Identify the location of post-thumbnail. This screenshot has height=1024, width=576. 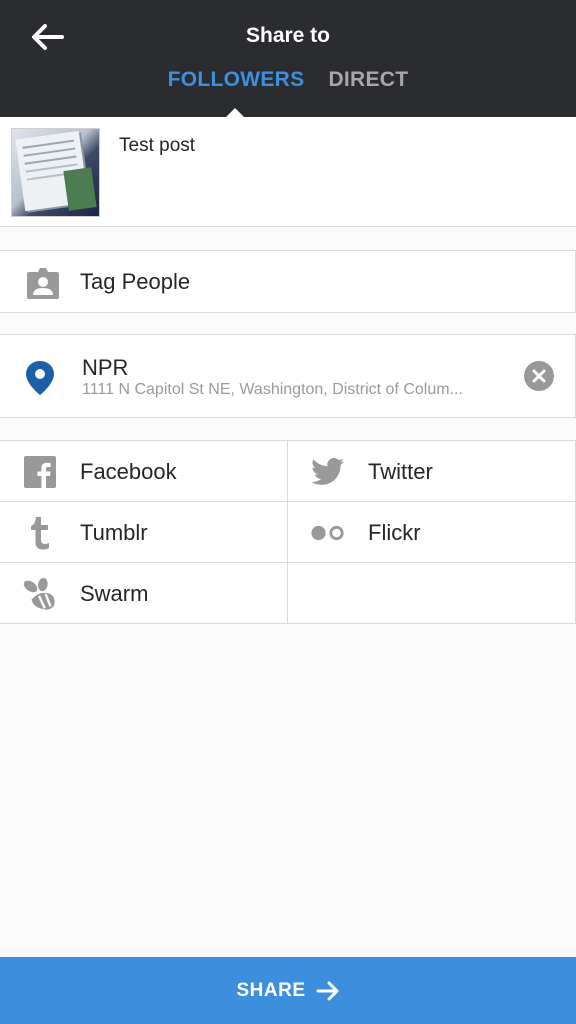
(55, 172).